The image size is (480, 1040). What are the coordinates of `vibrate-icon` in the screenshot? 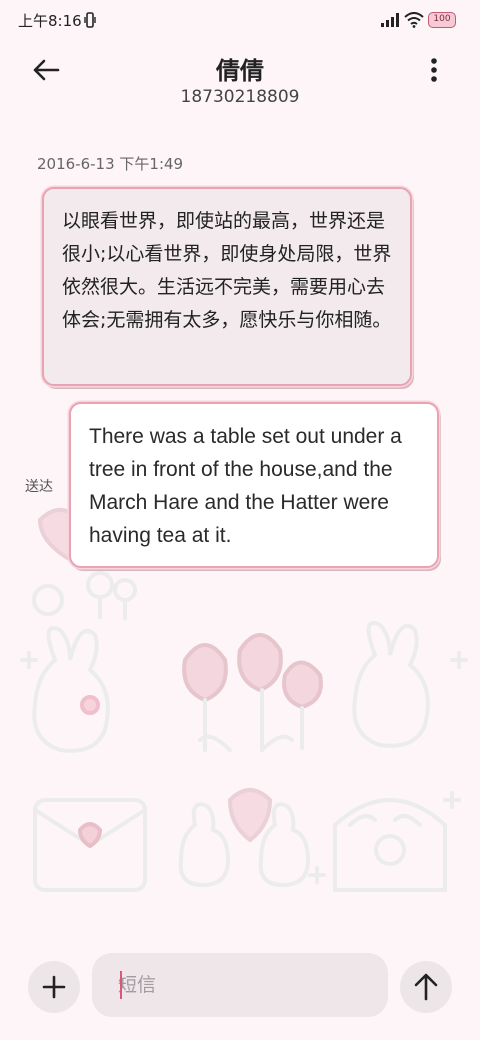 It's located at (90, 20).